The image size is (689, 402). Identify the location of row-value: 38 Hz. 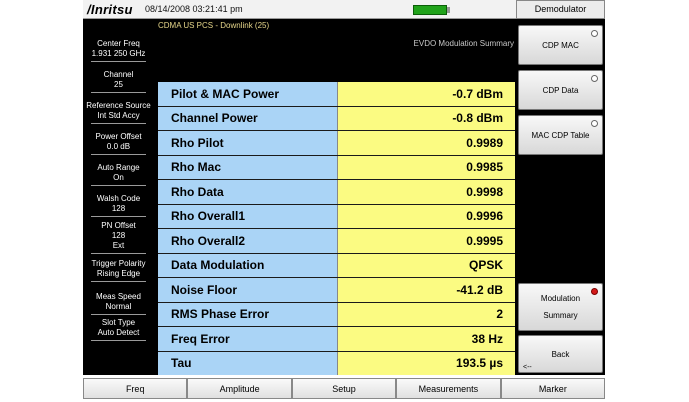
(426, 339).